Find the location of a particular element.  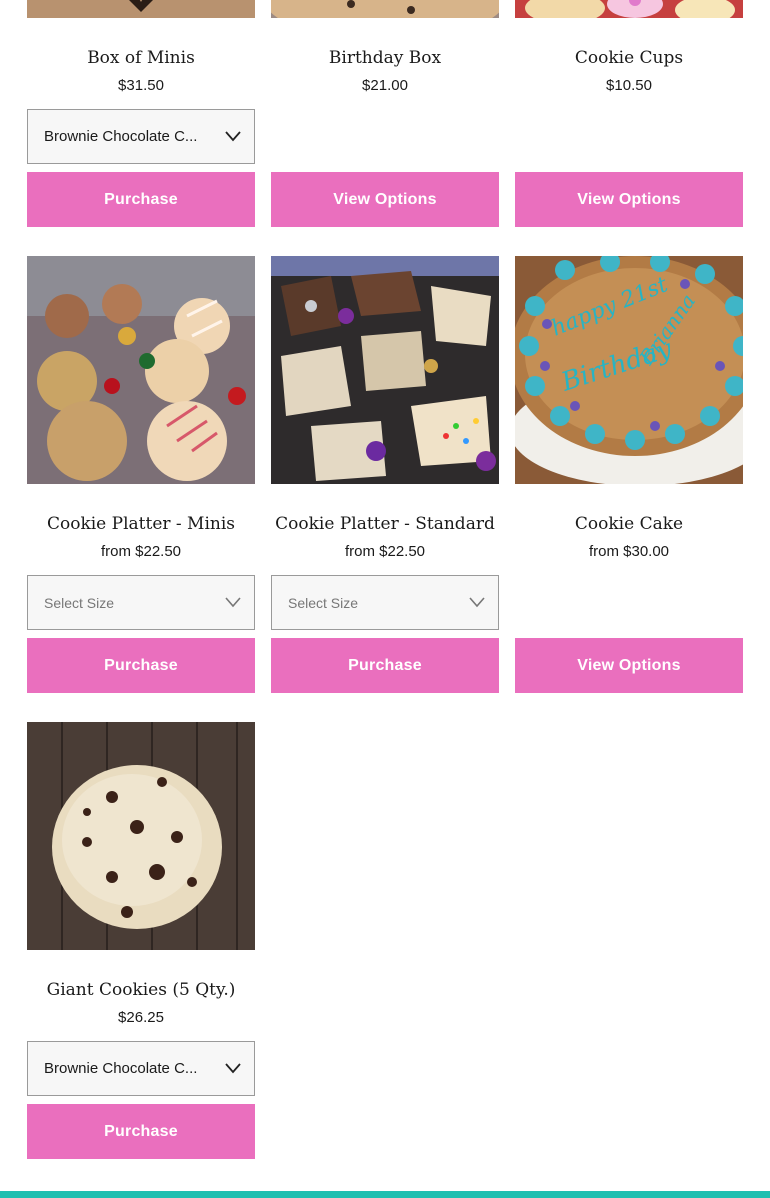

product-price: $31.50 is located at coordinates (141, 85).